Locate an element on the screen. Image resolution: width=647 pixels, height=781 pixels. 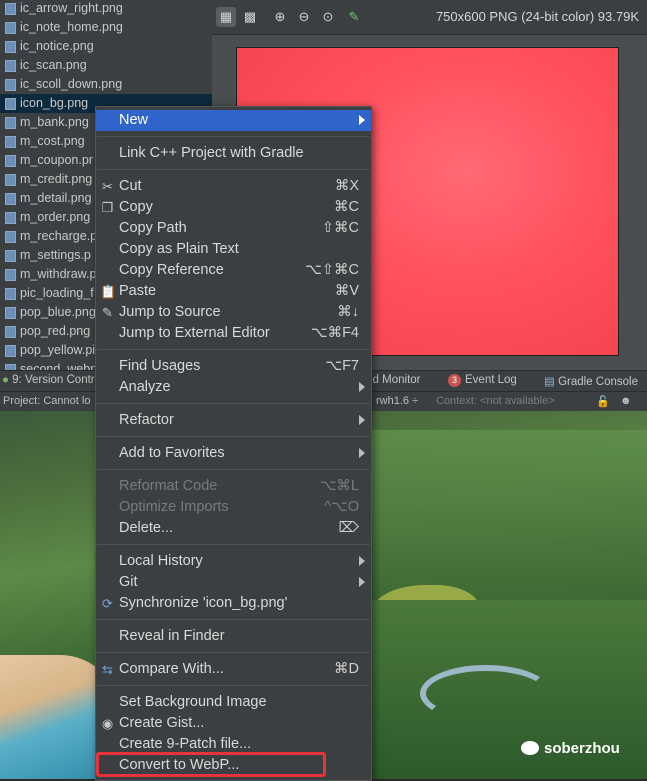
menu-item-reveal-label: Reveal in Finder is located at coordinates (172, 636).